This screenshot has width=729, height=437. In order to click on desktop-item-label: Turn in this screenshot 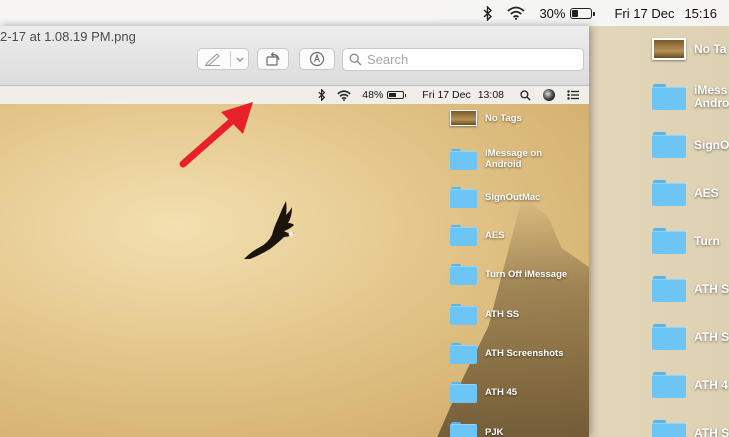, I will do `click(707, 240)`.